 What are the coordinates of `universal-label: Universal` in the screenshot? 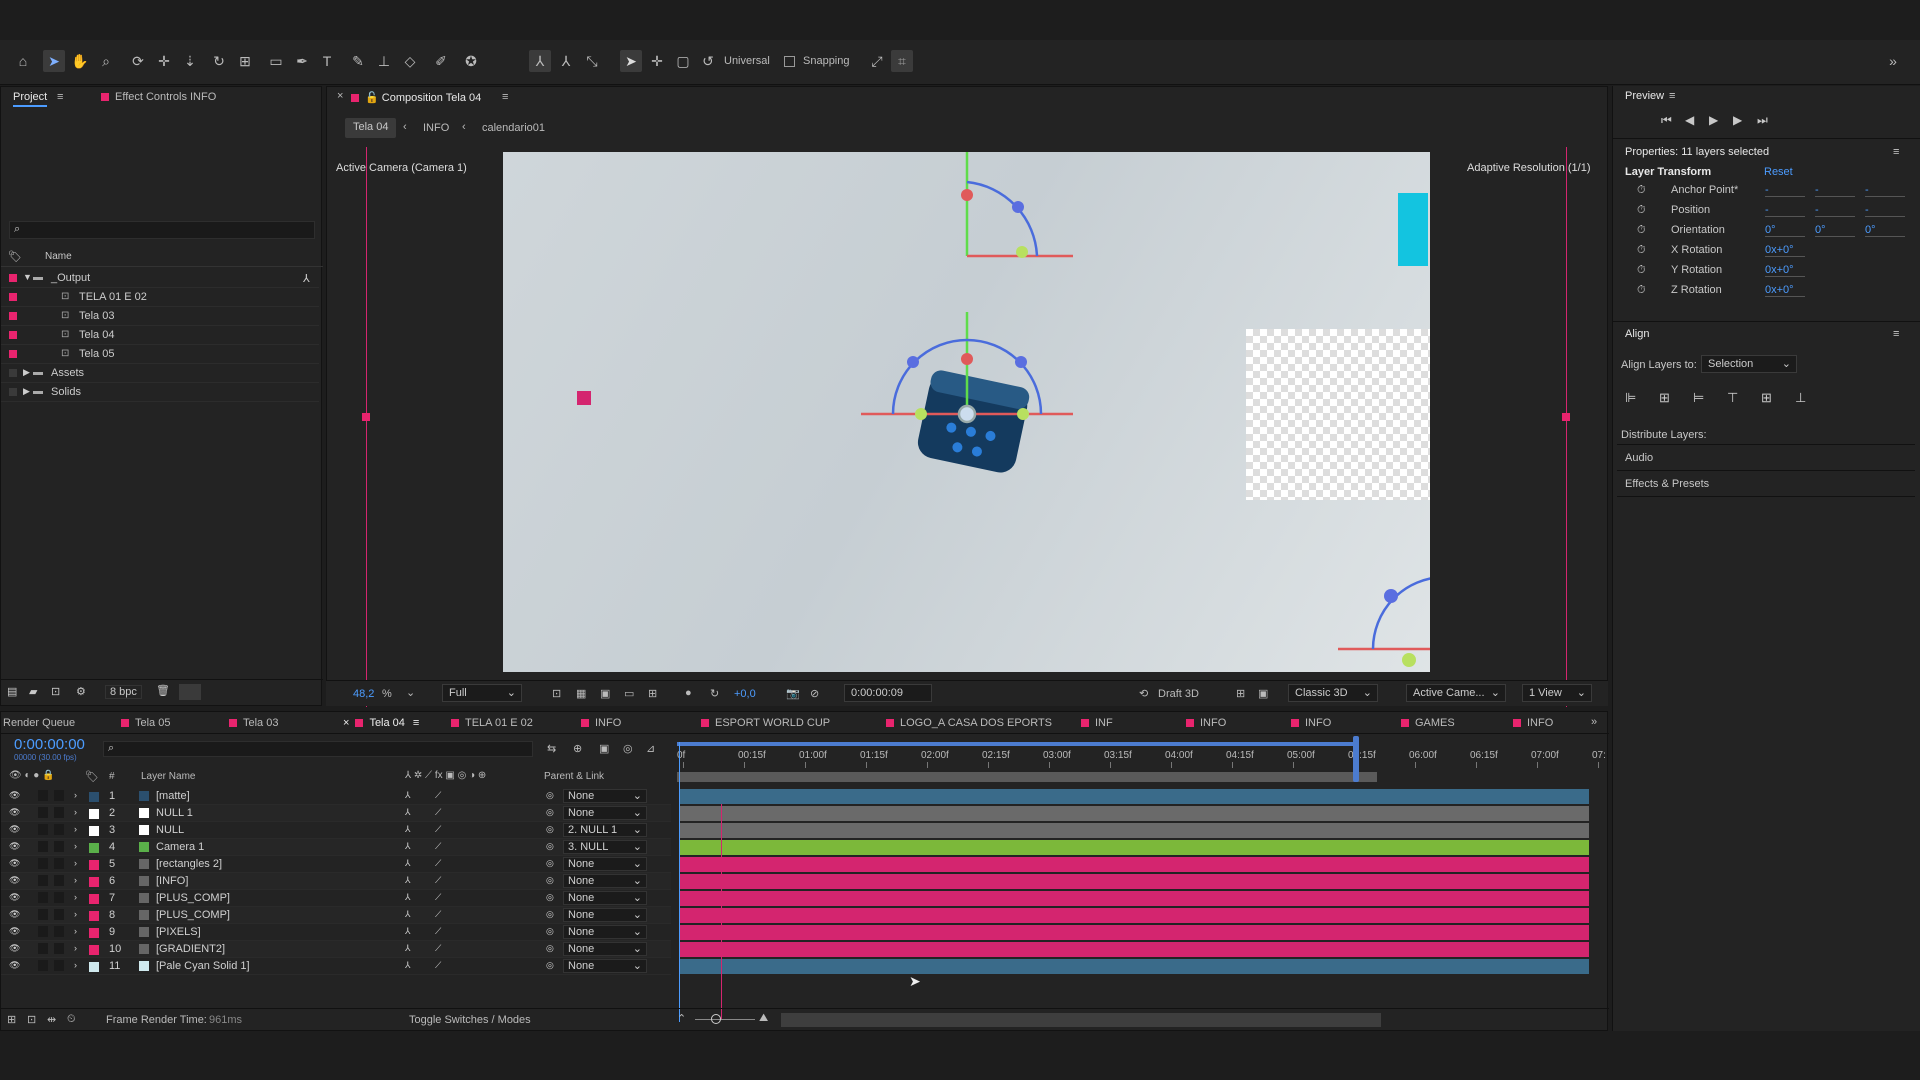 It's located at (747, 61).